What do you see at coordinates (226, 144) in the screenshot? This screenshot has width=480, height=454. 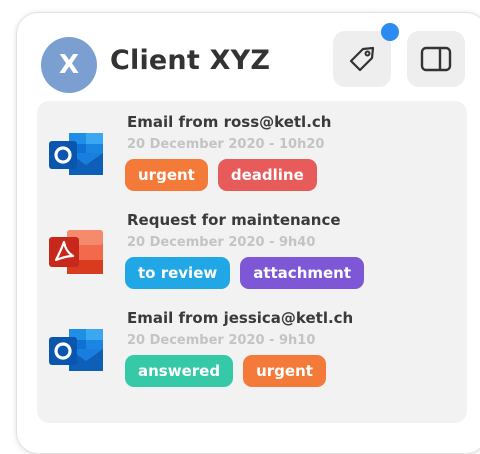 I see `item-date: 20 December 2020 - 10h20` at bounding box center [226, 144].